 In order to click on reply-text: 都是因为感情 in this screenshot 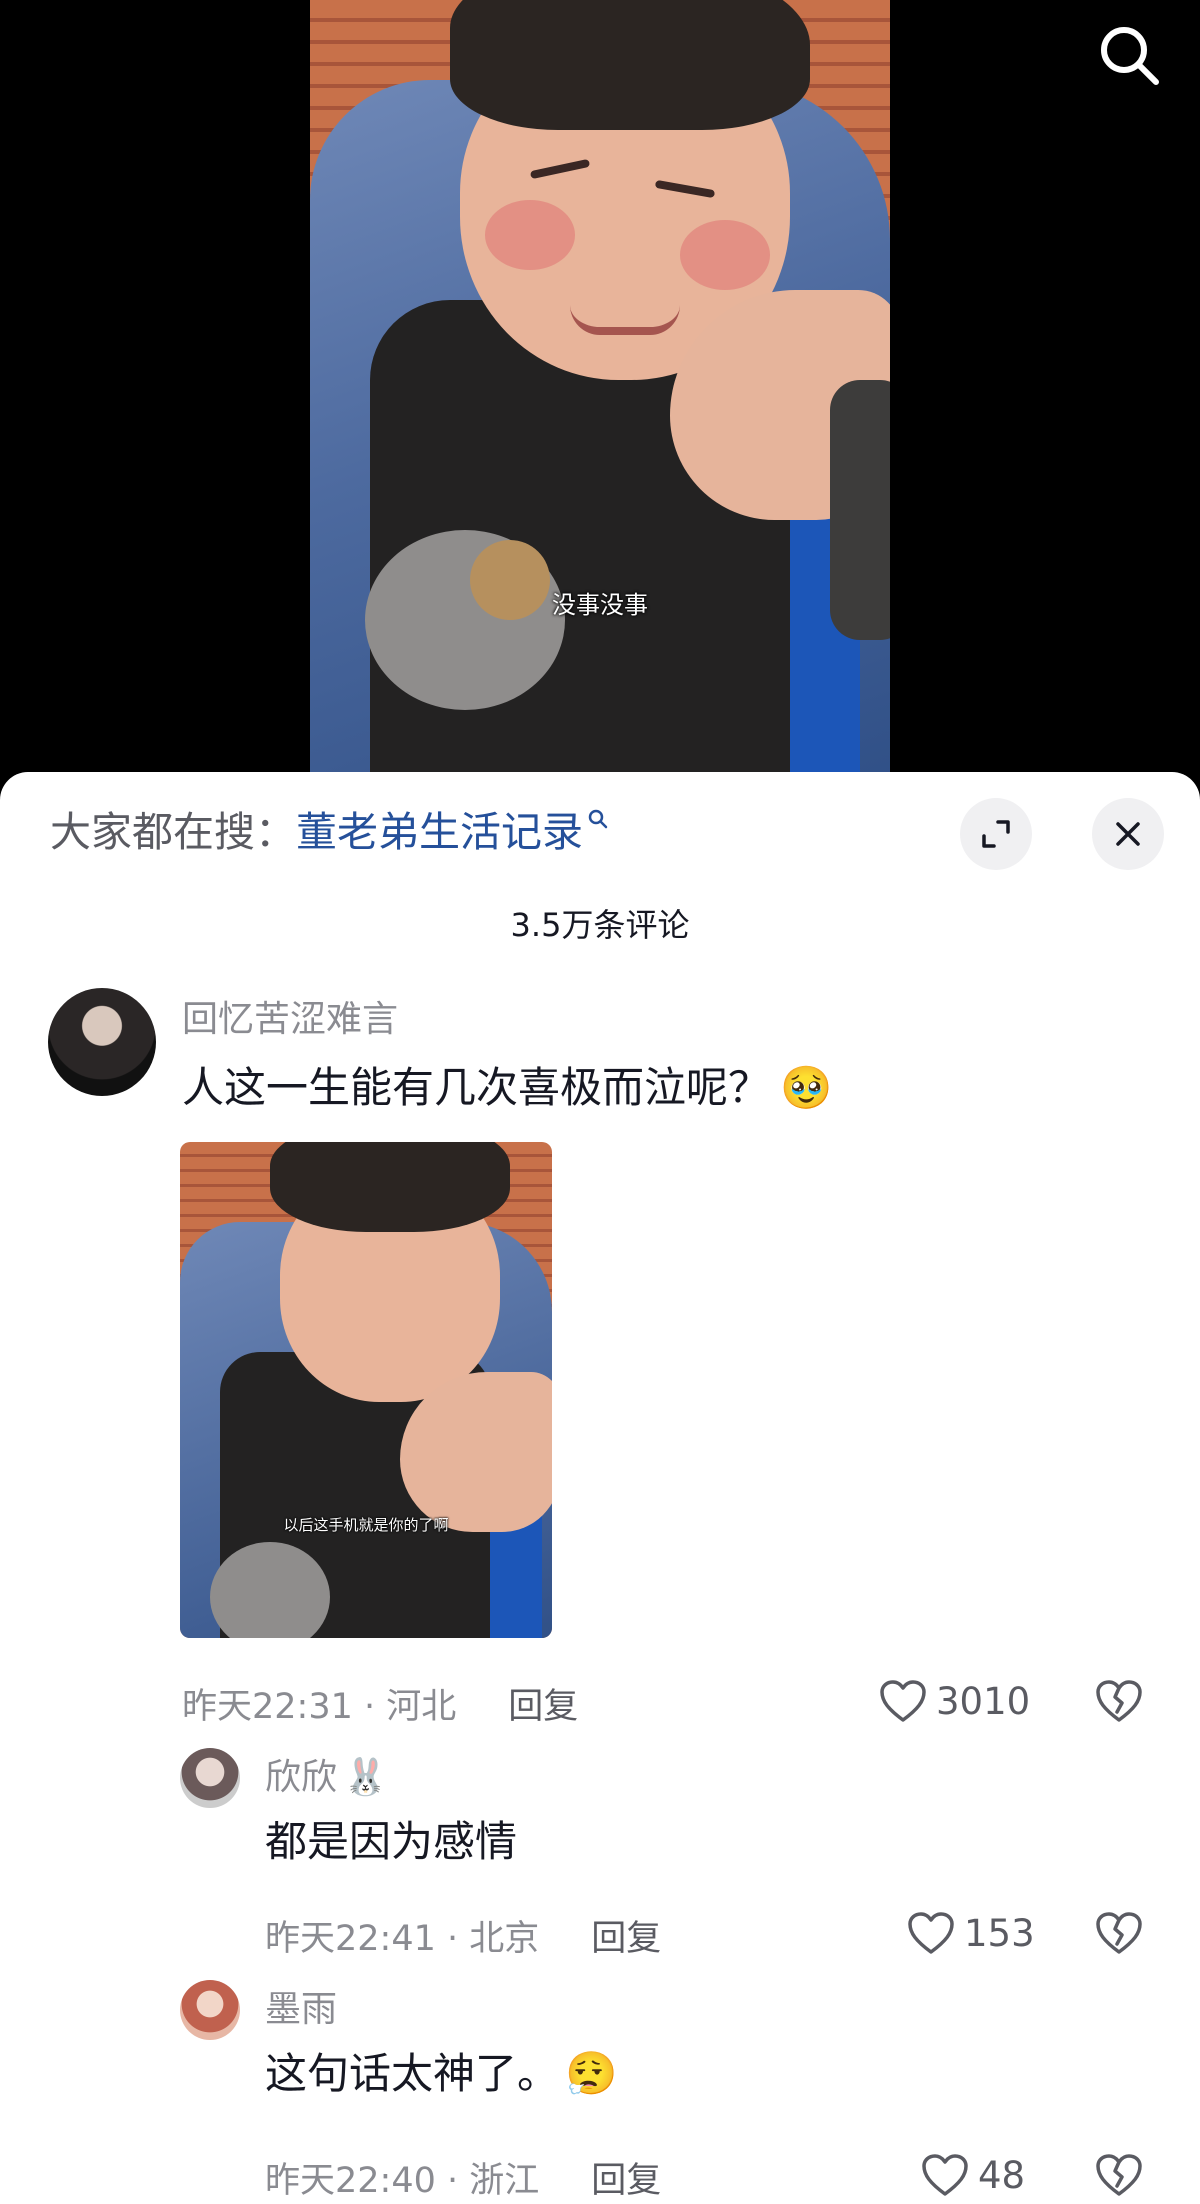, I will do `click(391, 1841)`.